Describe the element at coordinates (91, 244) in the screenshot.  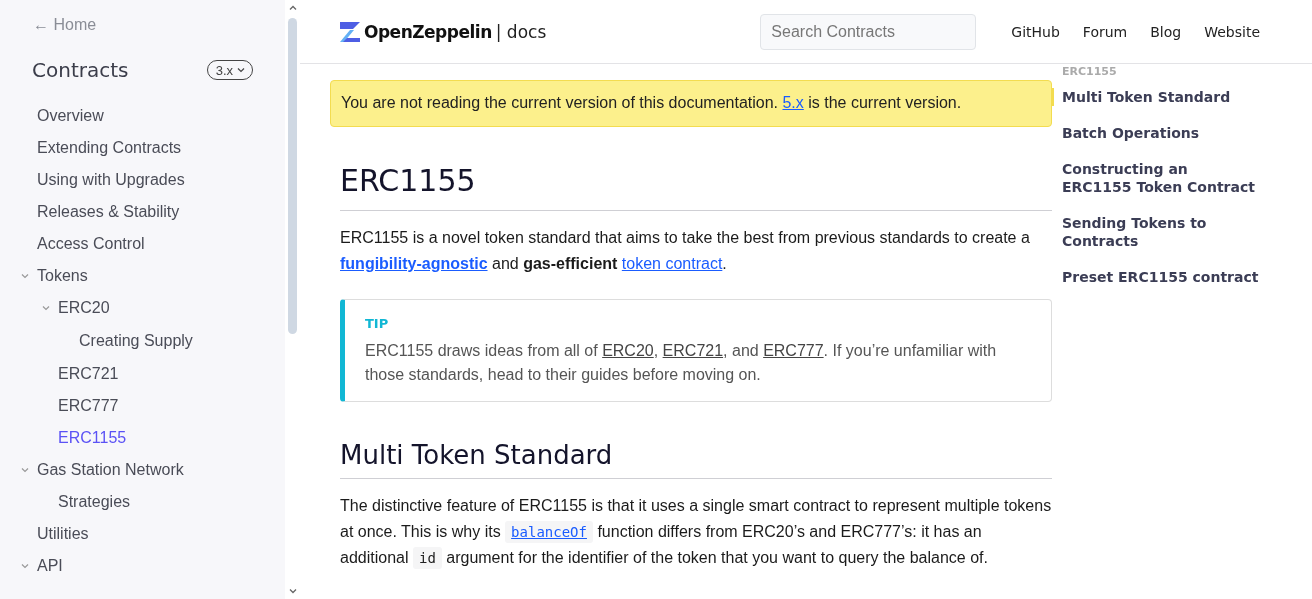
I see `nav-link: Access Control` at that location.